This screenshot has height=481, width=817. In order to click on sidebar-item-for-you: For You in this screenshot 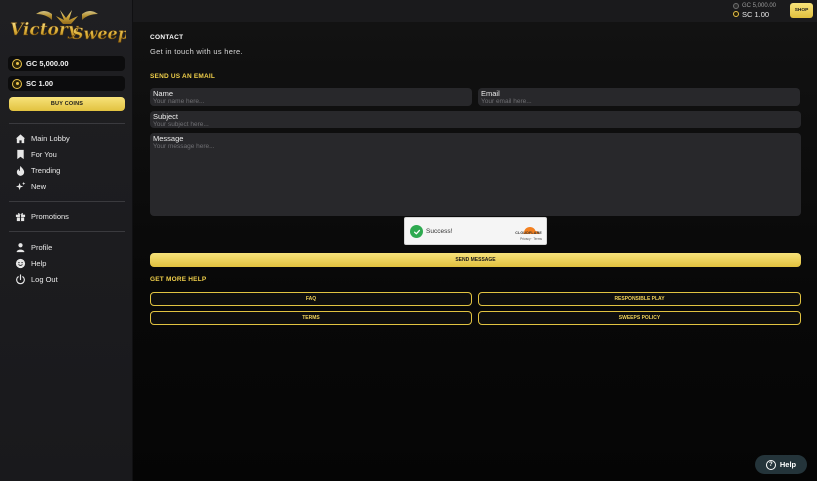, I will do `click(35, 154)`.